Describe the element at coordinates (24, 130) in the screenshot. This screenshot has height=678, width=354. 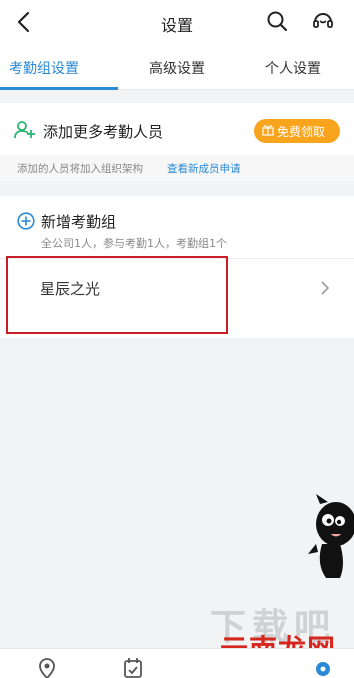
I see `add-person-icon` at that location.